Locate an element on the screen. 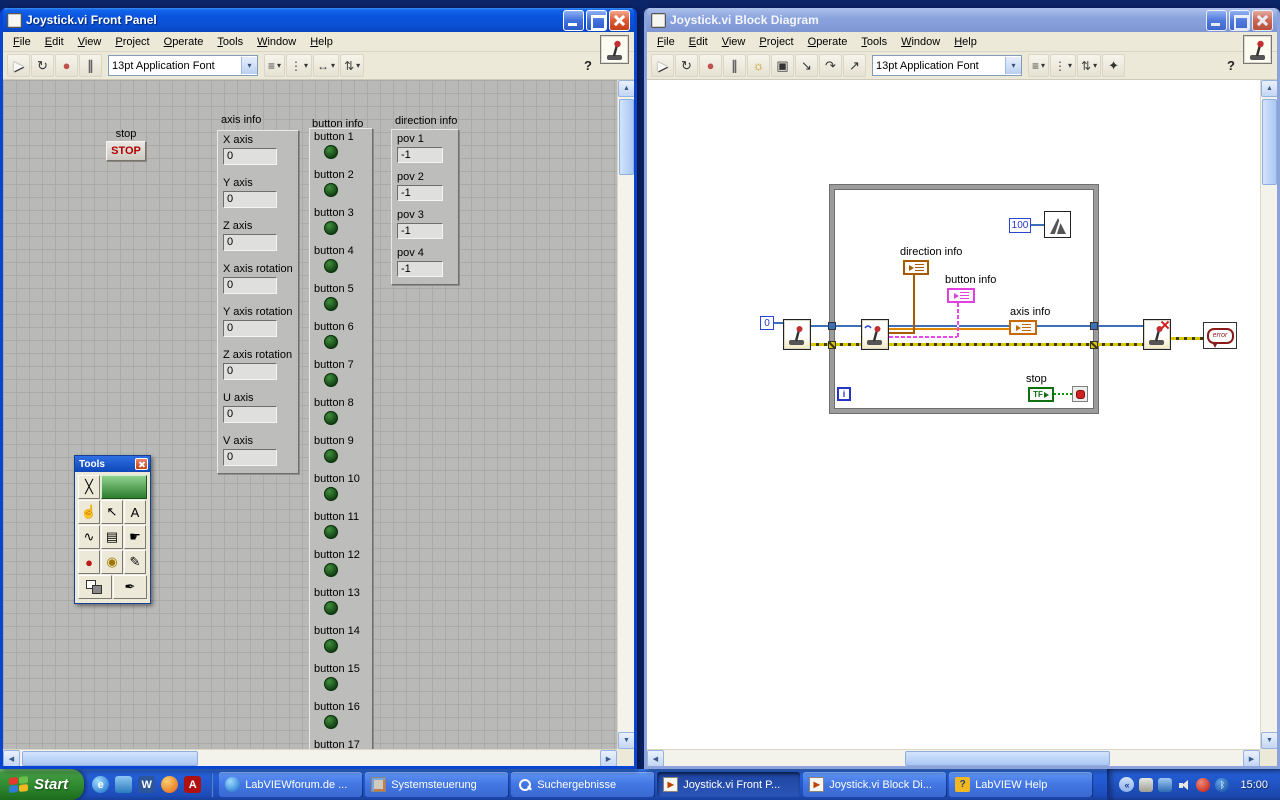  scroll-up-button: ▲ is located at coordinates (1269, 88).